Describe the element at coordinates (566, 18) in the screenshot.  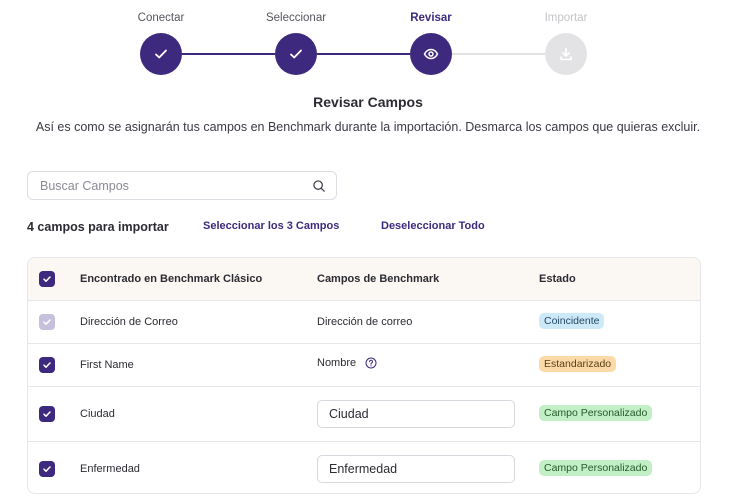
I see `step-label-import: Importar` at that location.